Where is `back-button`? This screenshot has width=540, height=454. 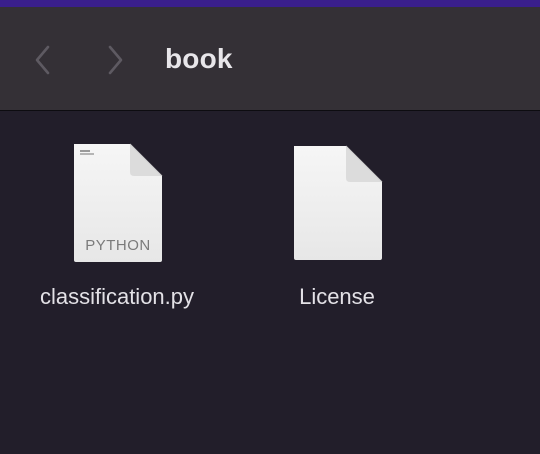 back-button is located at coordinates (43, 60).